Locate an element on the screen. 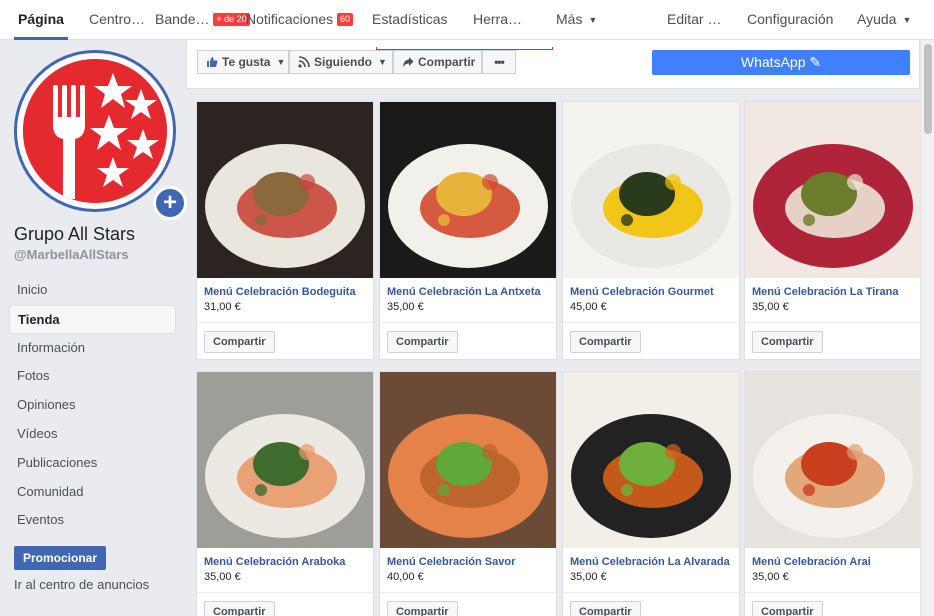  ellipsis-icon: ••• is located at coordinates (499, 62).